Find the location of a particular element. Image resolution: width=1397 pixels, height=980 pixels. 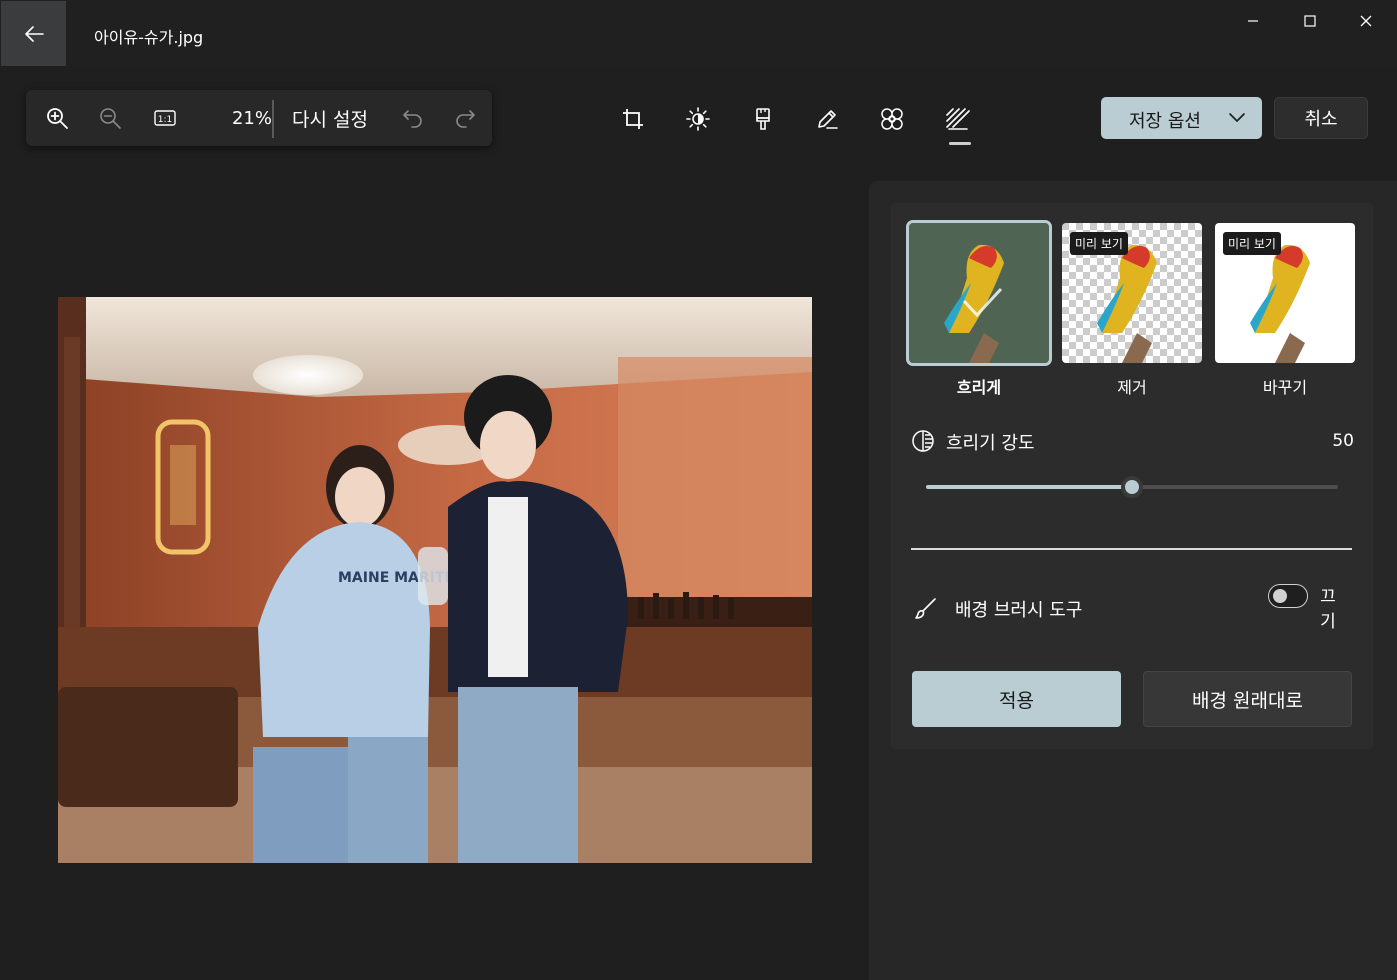

brightness-icon is located at coordinates (698, 119).